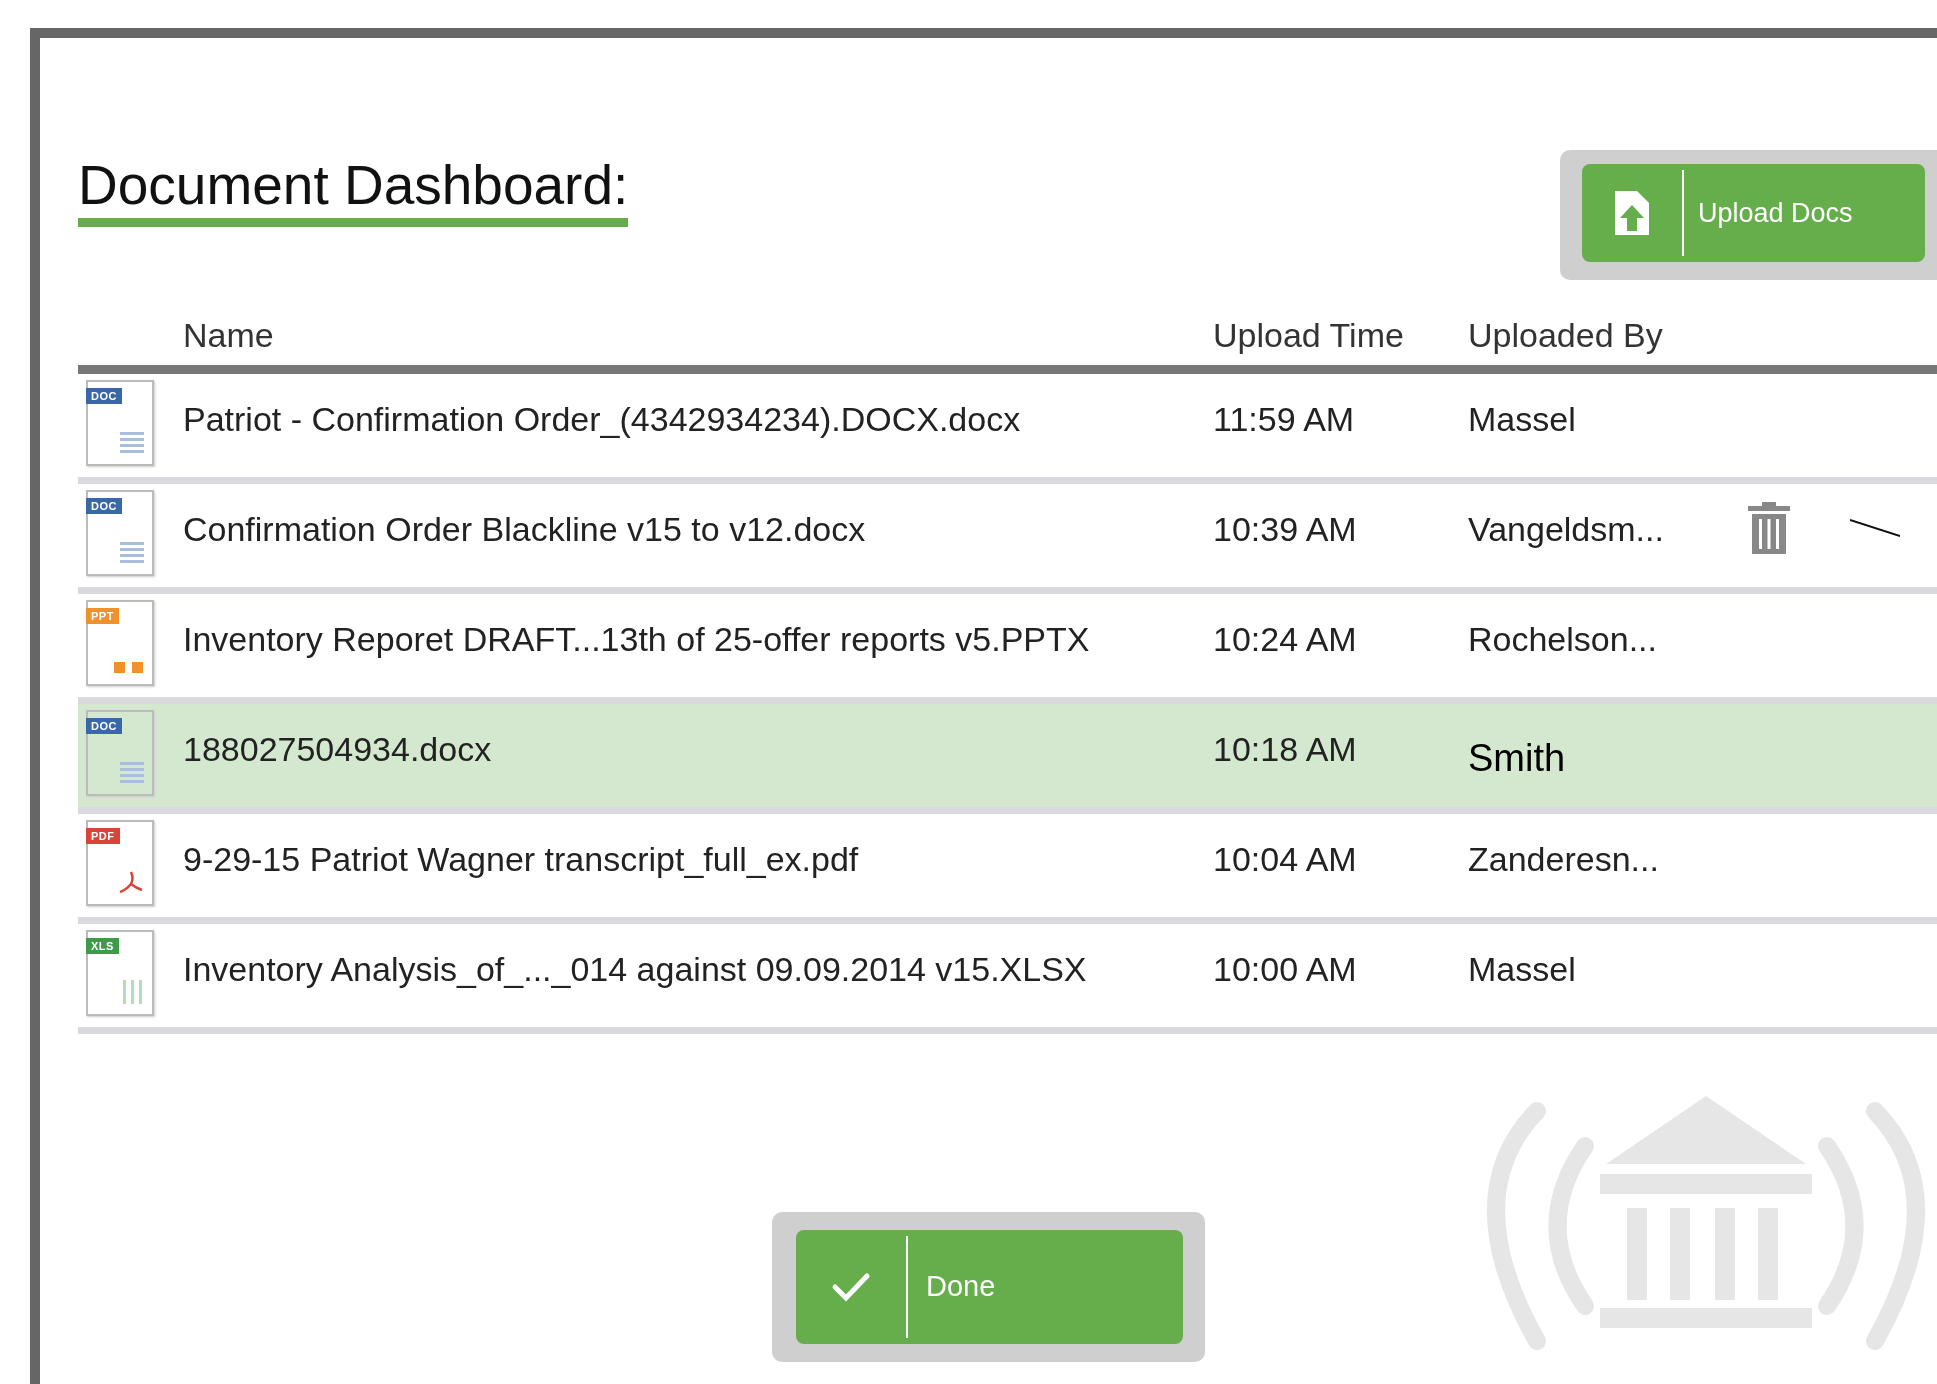 The image size is (1937, 1384). What do you see at coordinates (131, 882) in the screenshot?
I see `acrobat-icon` at bounding box center [131, 882].